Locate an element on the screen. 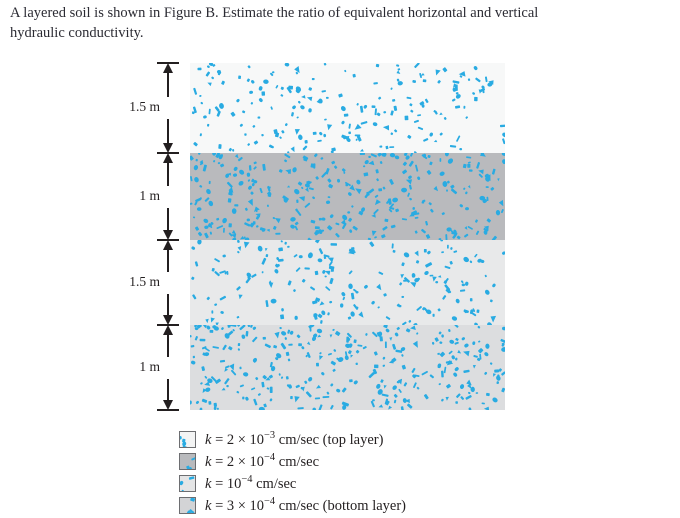  legend-bottom-layer: k = 3 × 10−4 cm/sec (bottom layer) is located at coordinates (379, 505).